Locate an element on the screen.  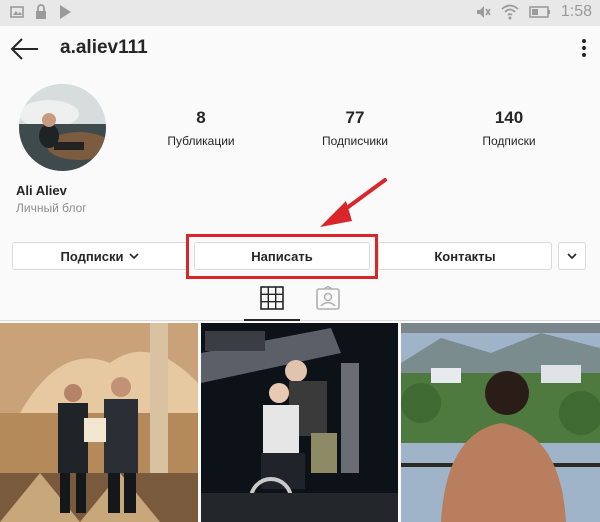
tabs-divider is located at coordinates (300, 320).